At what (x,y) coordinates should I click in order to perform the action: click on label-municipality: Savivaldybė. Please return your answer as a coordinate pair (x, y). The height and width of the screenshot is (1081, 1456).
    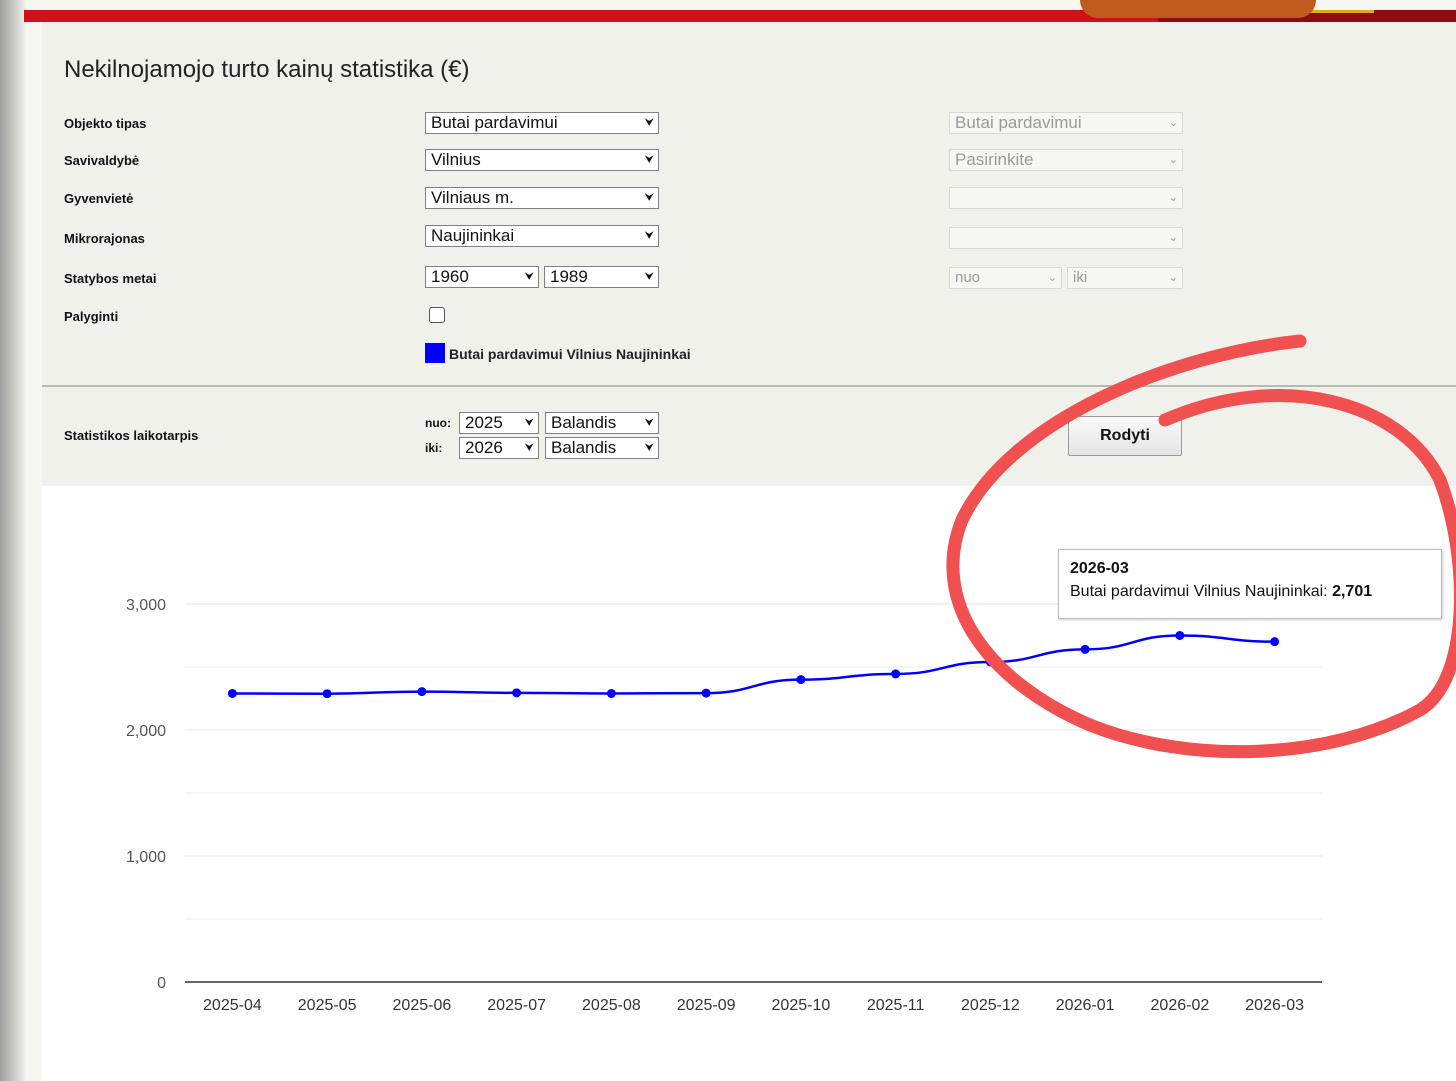
    Looking at the image, I should click on (102, 160).